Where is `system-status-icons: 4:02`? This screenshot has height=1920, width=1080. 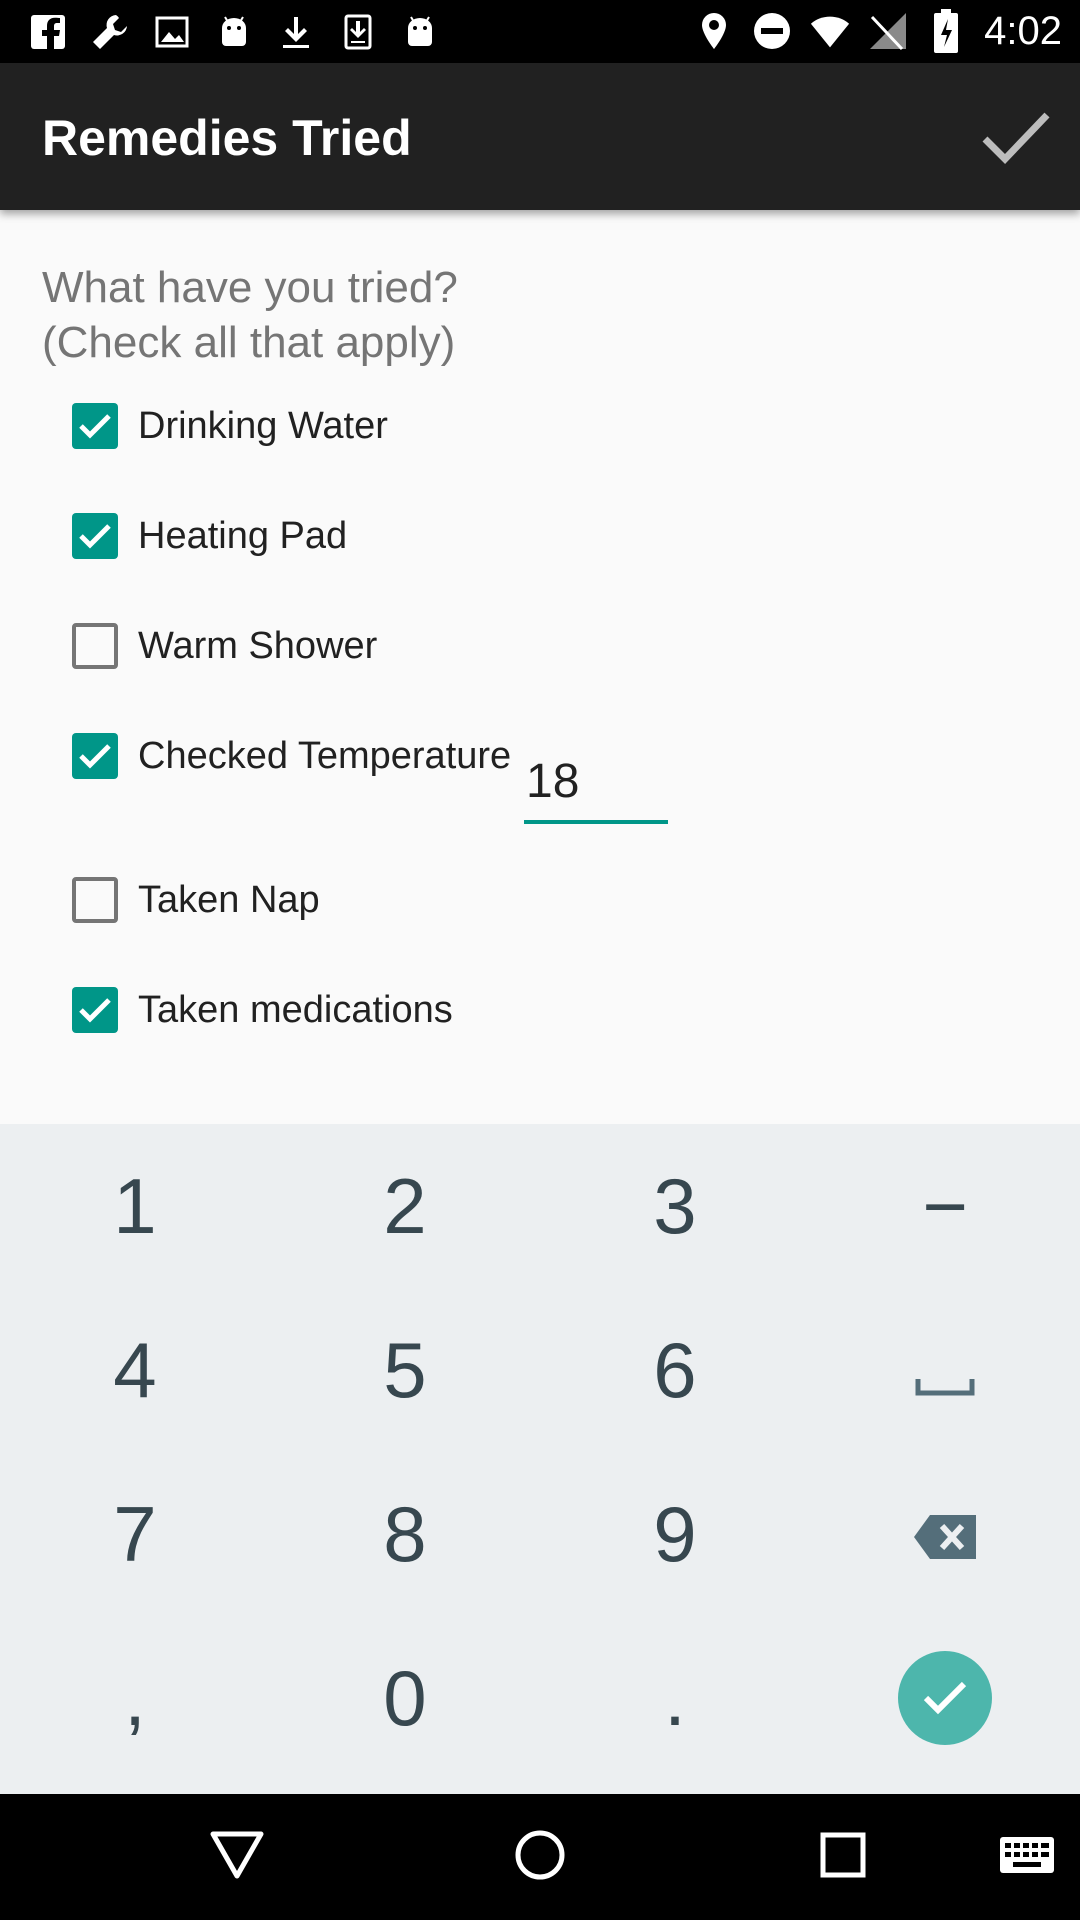 system-status-icons: 4:02 is located at coordinates (878, 31).